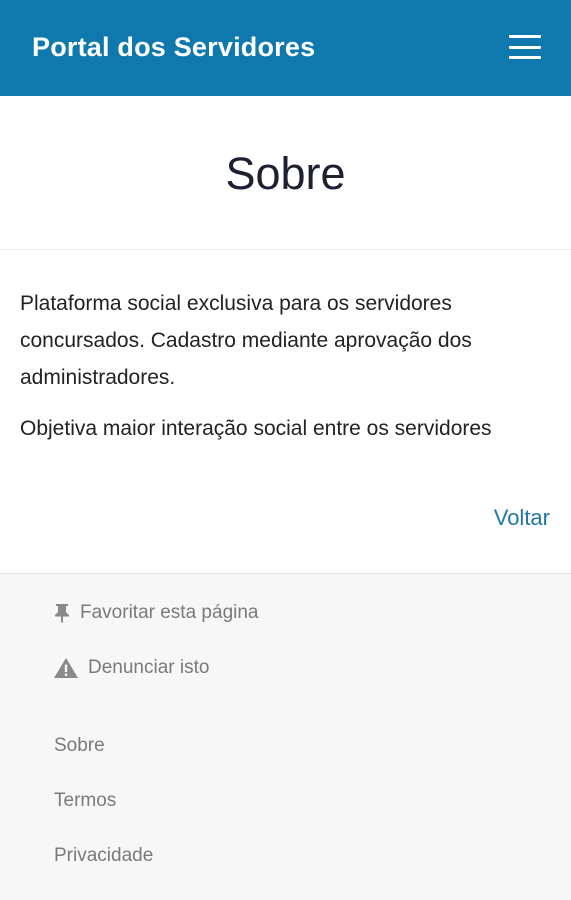 The image size is (571, 900). What do you see at coordinates (522, 518) in the screenshot?
I see `back-link: Voltar` at bounding box center [522, 518].